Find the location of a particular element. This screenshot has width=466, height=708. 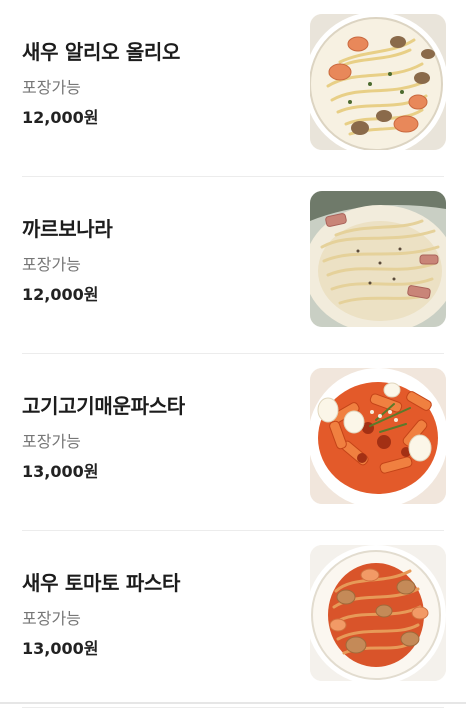

carbonara-image is located at coordinates (378, 259).